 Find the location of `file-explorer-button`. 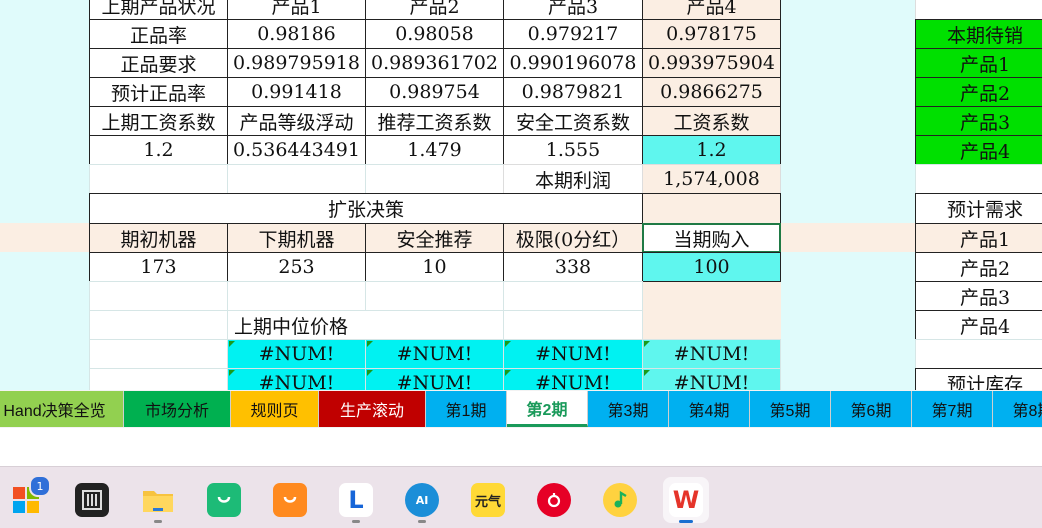

file-explorer-button is located at coordinates (158, 500).